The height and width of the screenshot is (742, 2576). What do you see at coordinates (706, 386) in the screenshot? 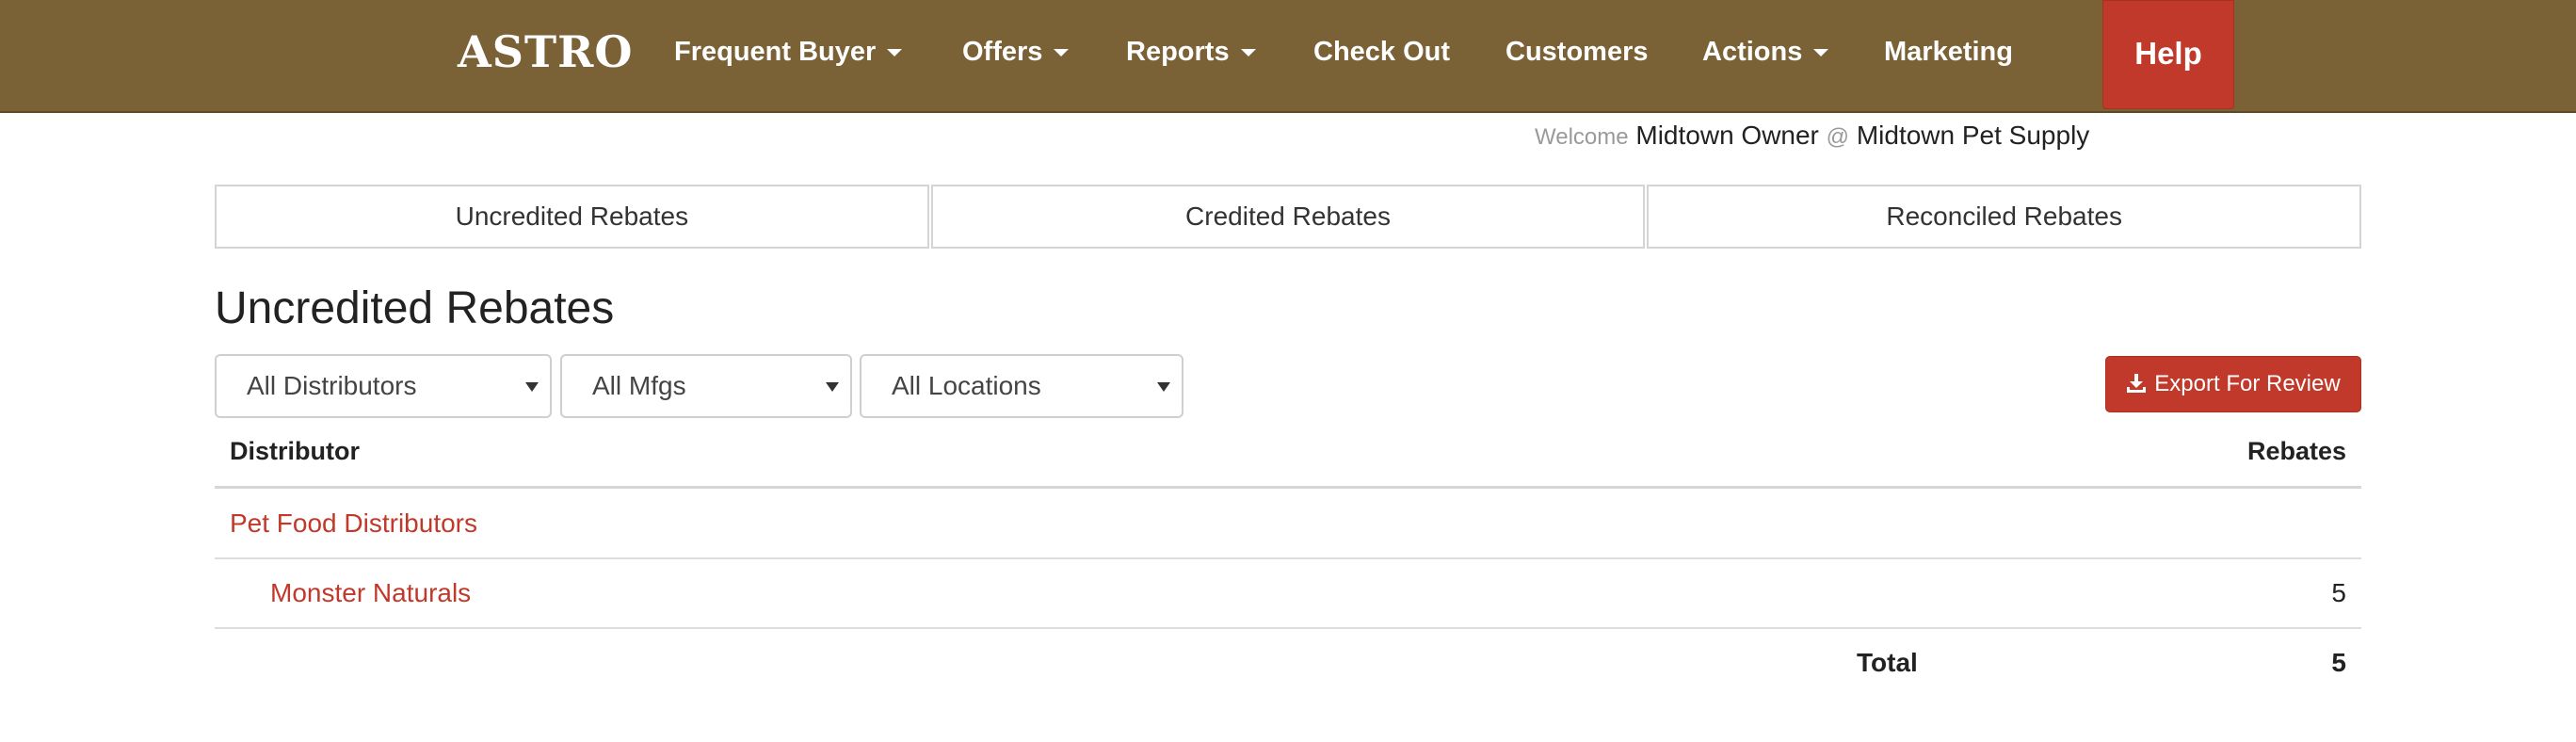
I see `mfg-select: All Mfgs` at bounding box center [706, 386].